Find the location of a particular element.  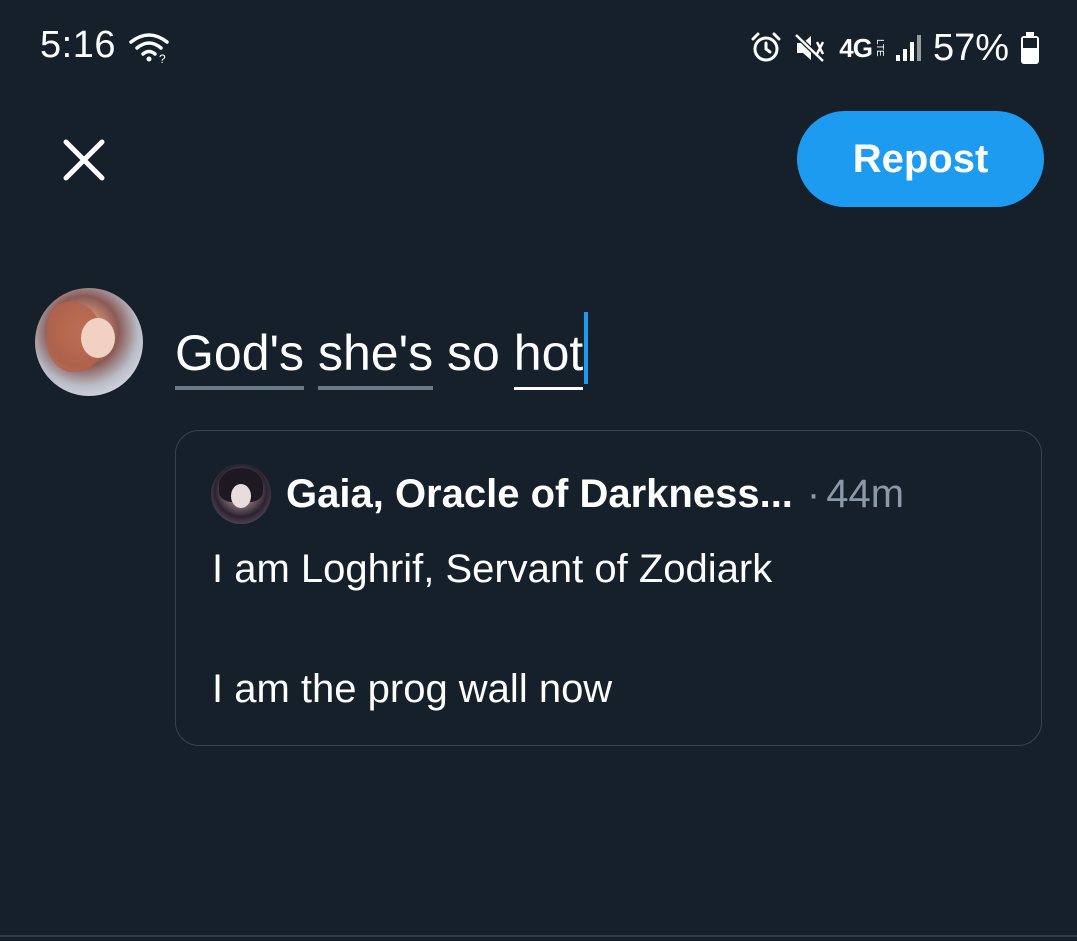

compose-word: God's is located at coordinates (240, 356).